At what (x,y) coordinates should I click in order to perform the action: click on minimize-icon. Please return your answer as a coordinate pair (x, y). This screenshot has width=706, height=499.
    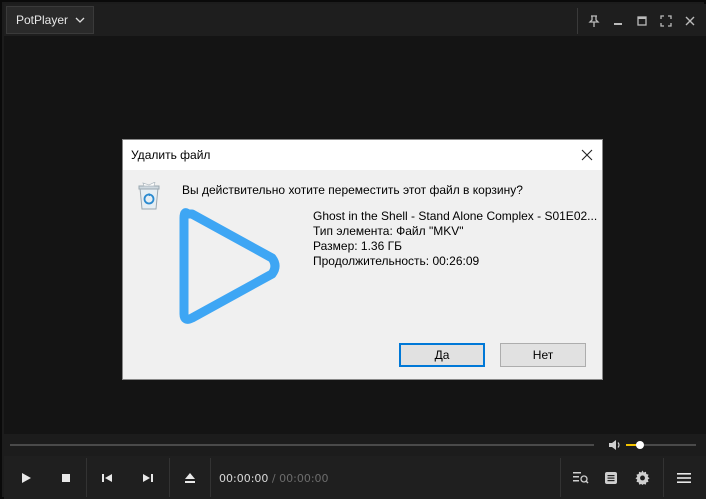
    Looking at the image, I should click on (618, 21).